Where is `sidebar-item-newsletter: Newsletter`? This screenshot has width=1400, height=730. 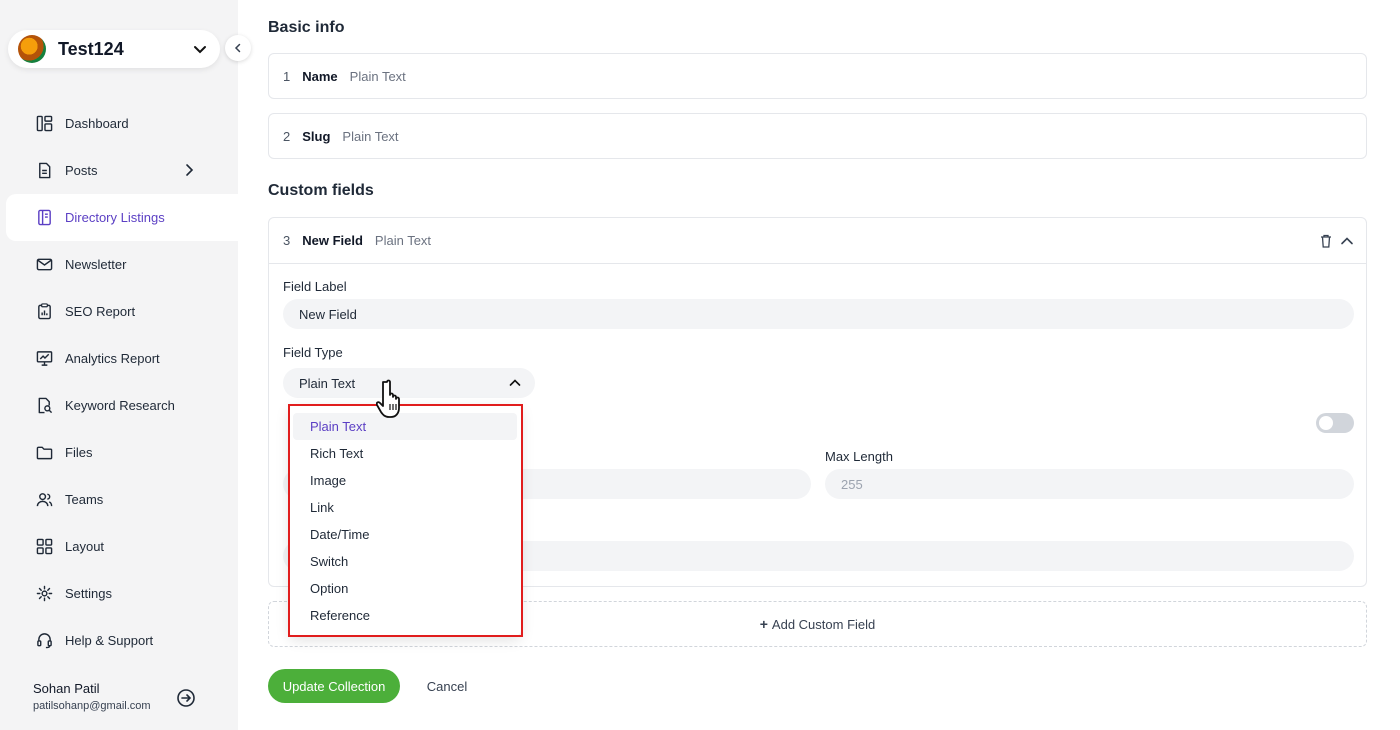 sidebar-item-newsletter: Newsletter is located at coordinates (119, 264).